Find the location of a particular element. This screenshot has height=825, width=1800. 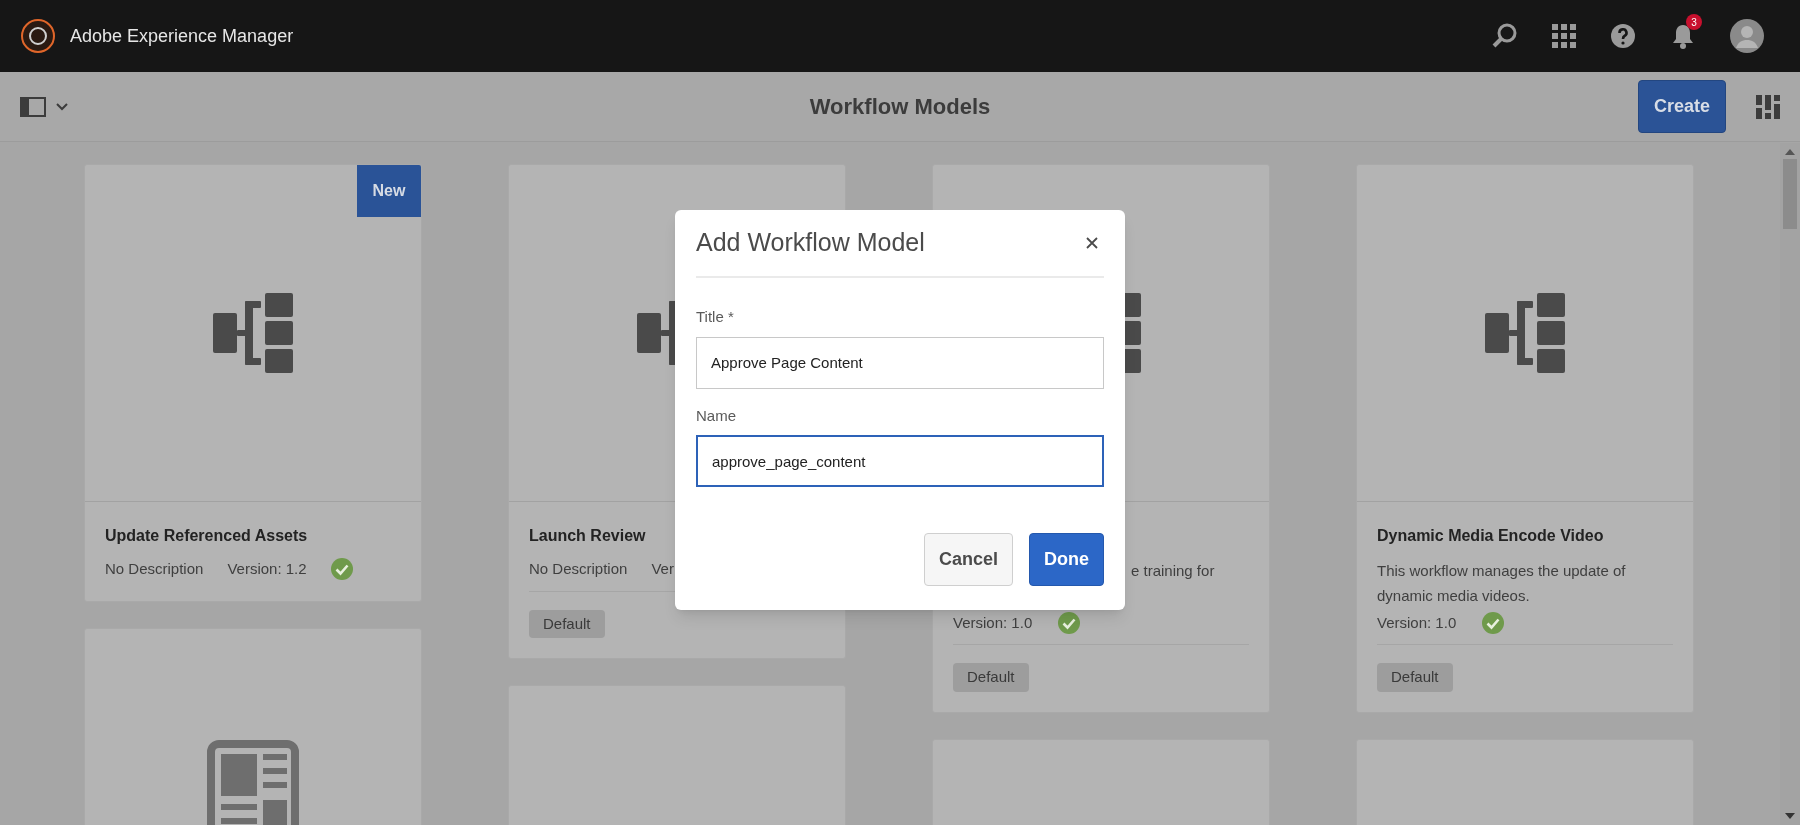

dialog-title: Add Workflow Model is located at coordinates (810, 243).